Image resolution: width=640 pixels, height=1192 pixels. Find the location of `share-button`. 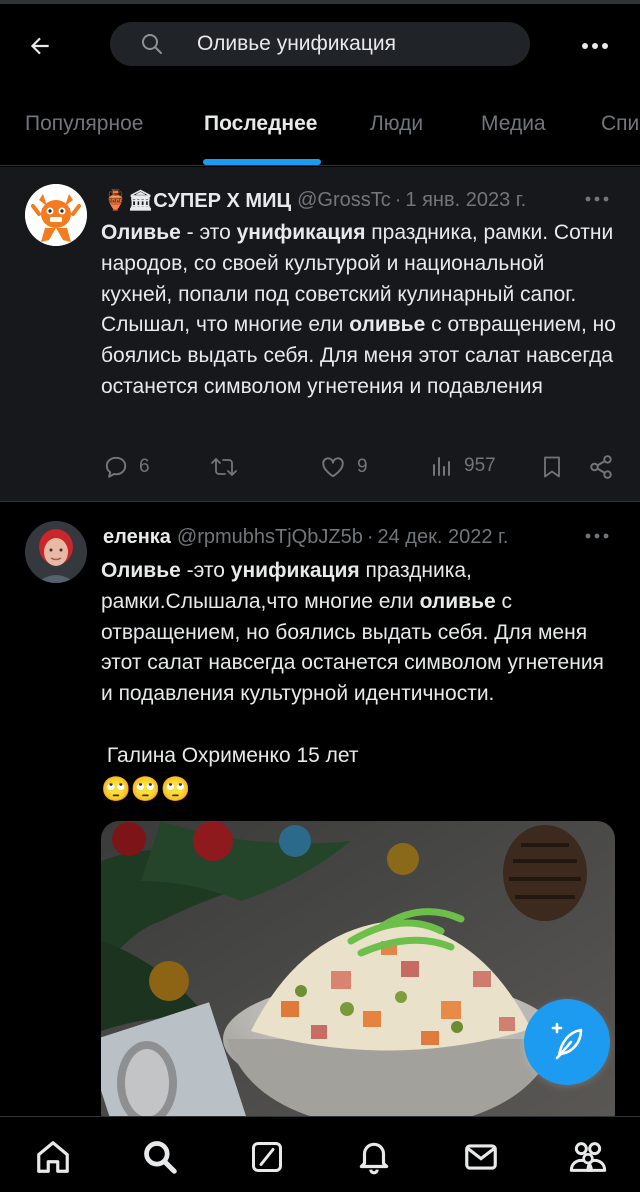

share-button is located at coordinates (606, 467).